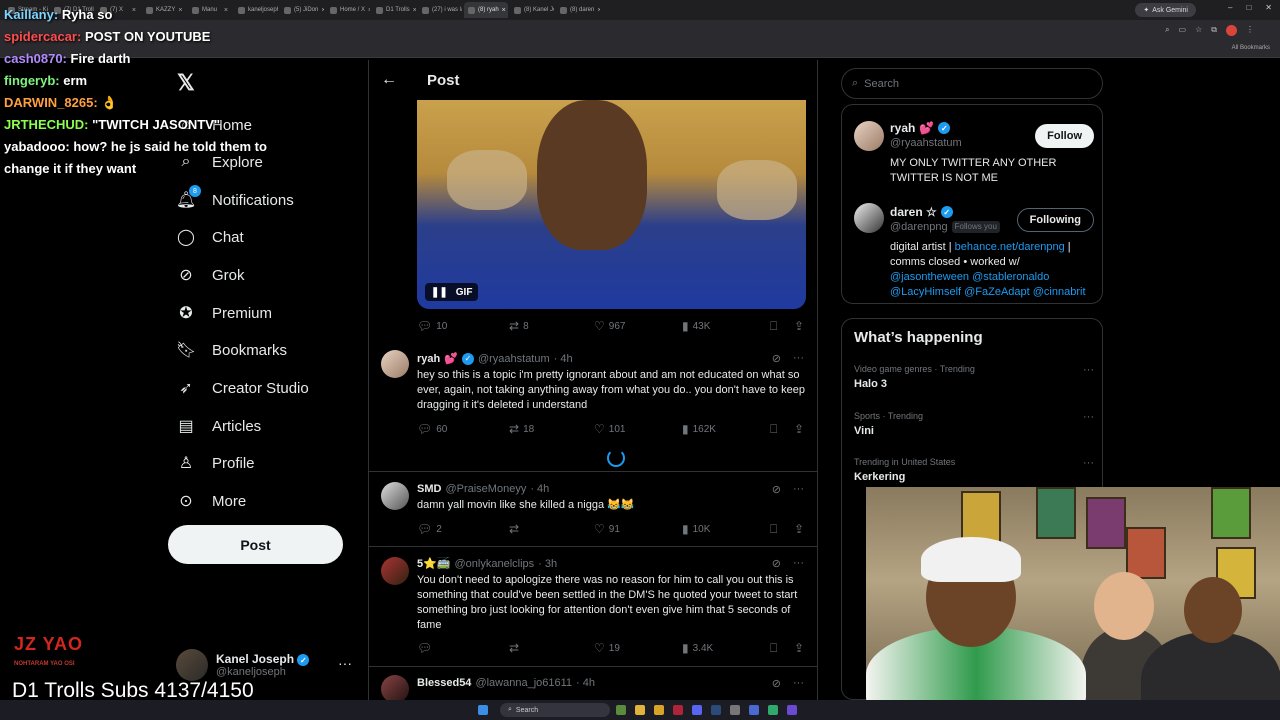  I want to click on profile-avatar-icon, so click(1231, 30).